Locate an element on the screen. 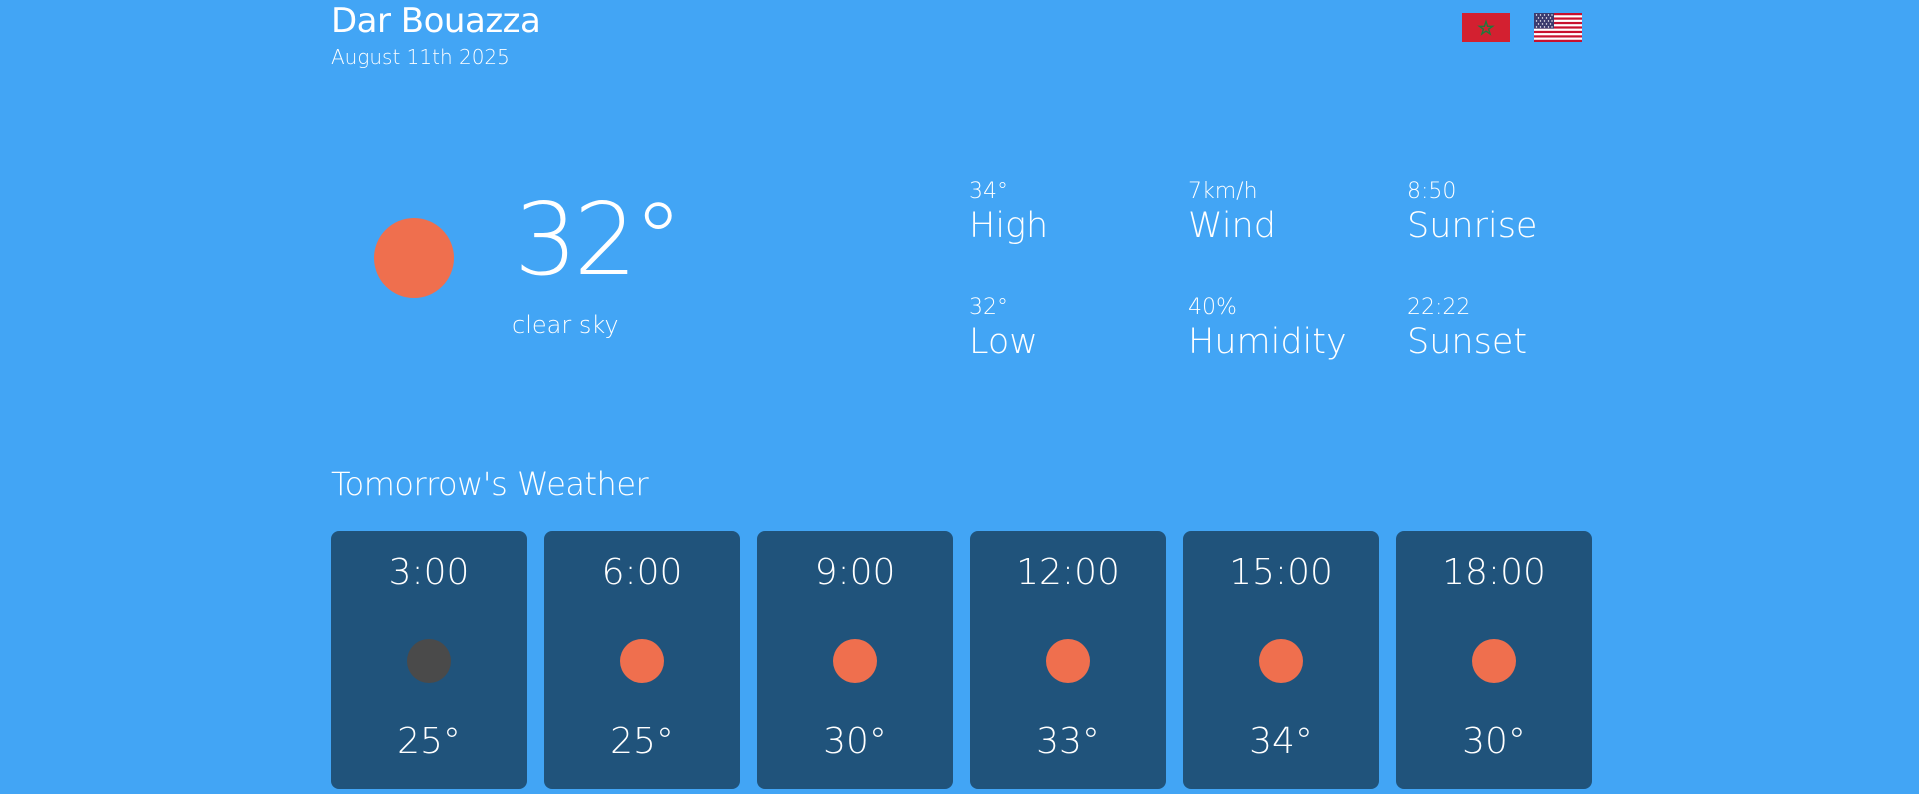 The height and width of the screenshot is (794, 1919). stat-label: Humidity is located at coordinates (1267, 342).